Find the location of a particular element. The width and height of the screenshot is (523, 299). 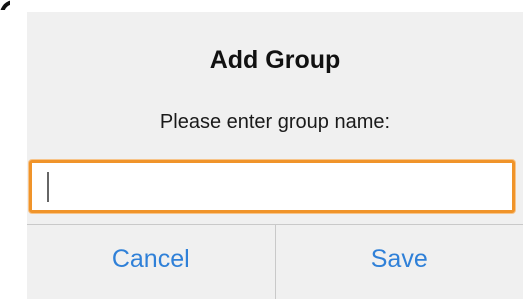

save-button: Save is located at coordinates (399, 262).